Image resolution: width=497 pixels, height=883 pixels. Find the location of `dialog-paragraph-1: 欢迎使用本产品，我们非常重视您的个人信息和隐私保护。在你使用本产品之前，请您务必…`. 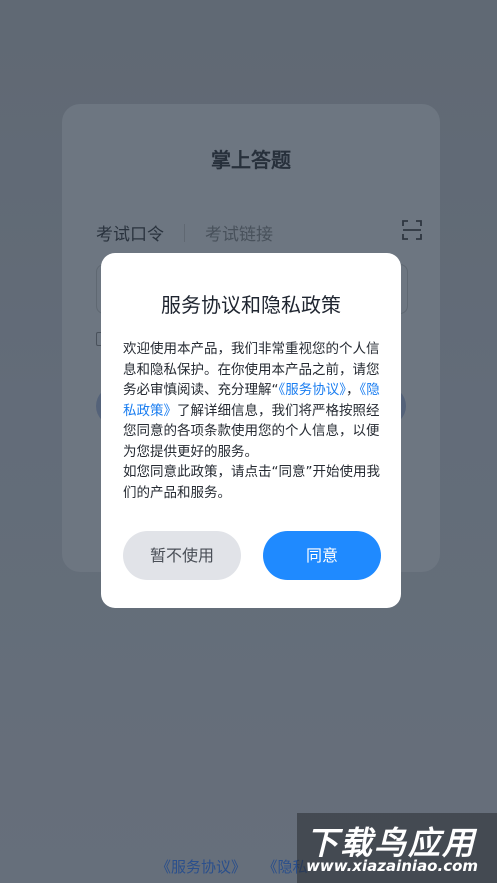

dialog-paragraph-1: 欢迎使用本产品，我们非常重视您的个人信息和隐私保护。在你使用本产品之前，请您务必… is located at coordinates (253, 400).